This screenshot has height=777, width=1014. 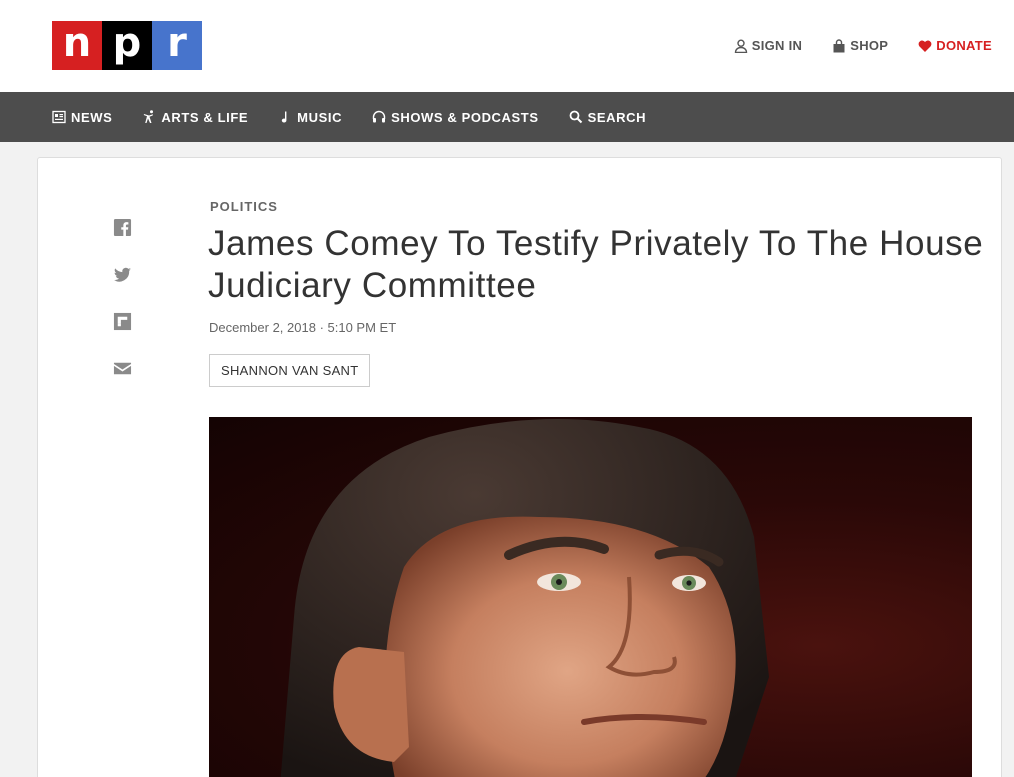 I want to click on sign-in-label: SIGN IN, so click(x=777, y=45).